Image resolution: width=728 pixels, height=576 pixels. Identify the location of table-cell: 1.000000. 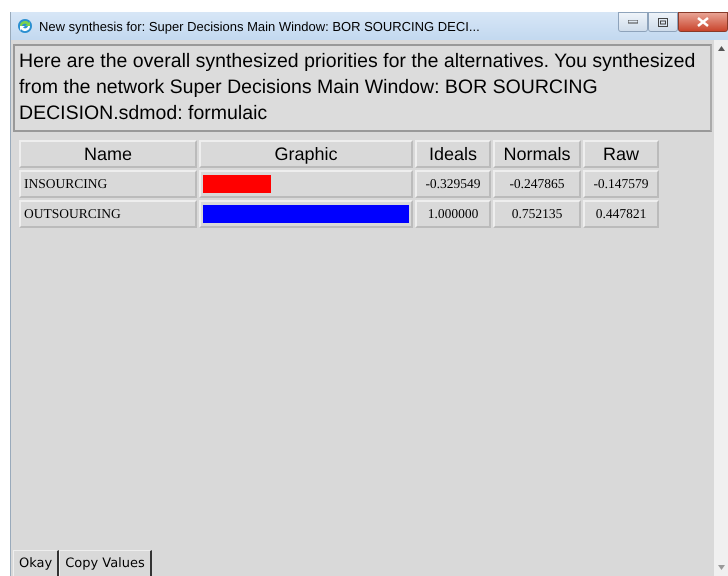
(453, 214).